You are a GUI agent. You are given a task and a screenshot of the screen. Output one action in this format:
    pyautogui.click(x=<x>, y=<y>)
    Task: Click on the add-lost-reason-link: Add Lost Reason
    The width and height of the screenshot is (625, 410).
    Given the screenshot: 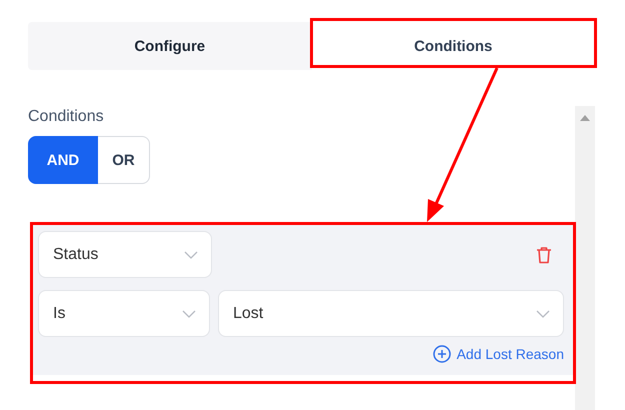 What is the action you would take?
    pyautogui.click(x=510, y=354)
    